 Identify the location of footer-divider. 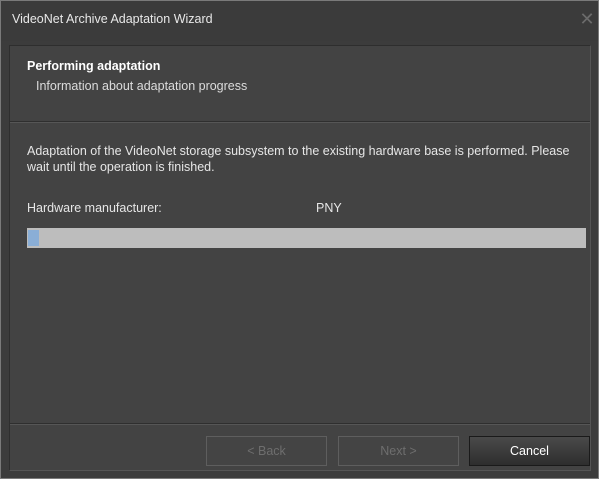
(300, 424).